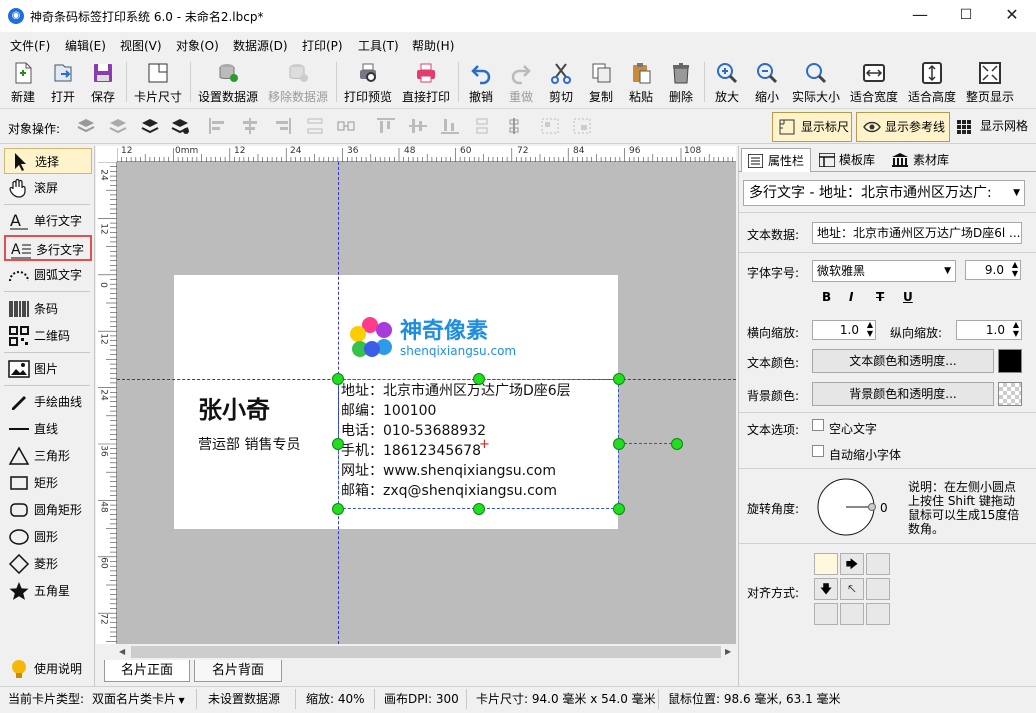  Describe the element at coordinates (444, 329) in the screenshot. I see `brand-name: 神奇像素` at that location.